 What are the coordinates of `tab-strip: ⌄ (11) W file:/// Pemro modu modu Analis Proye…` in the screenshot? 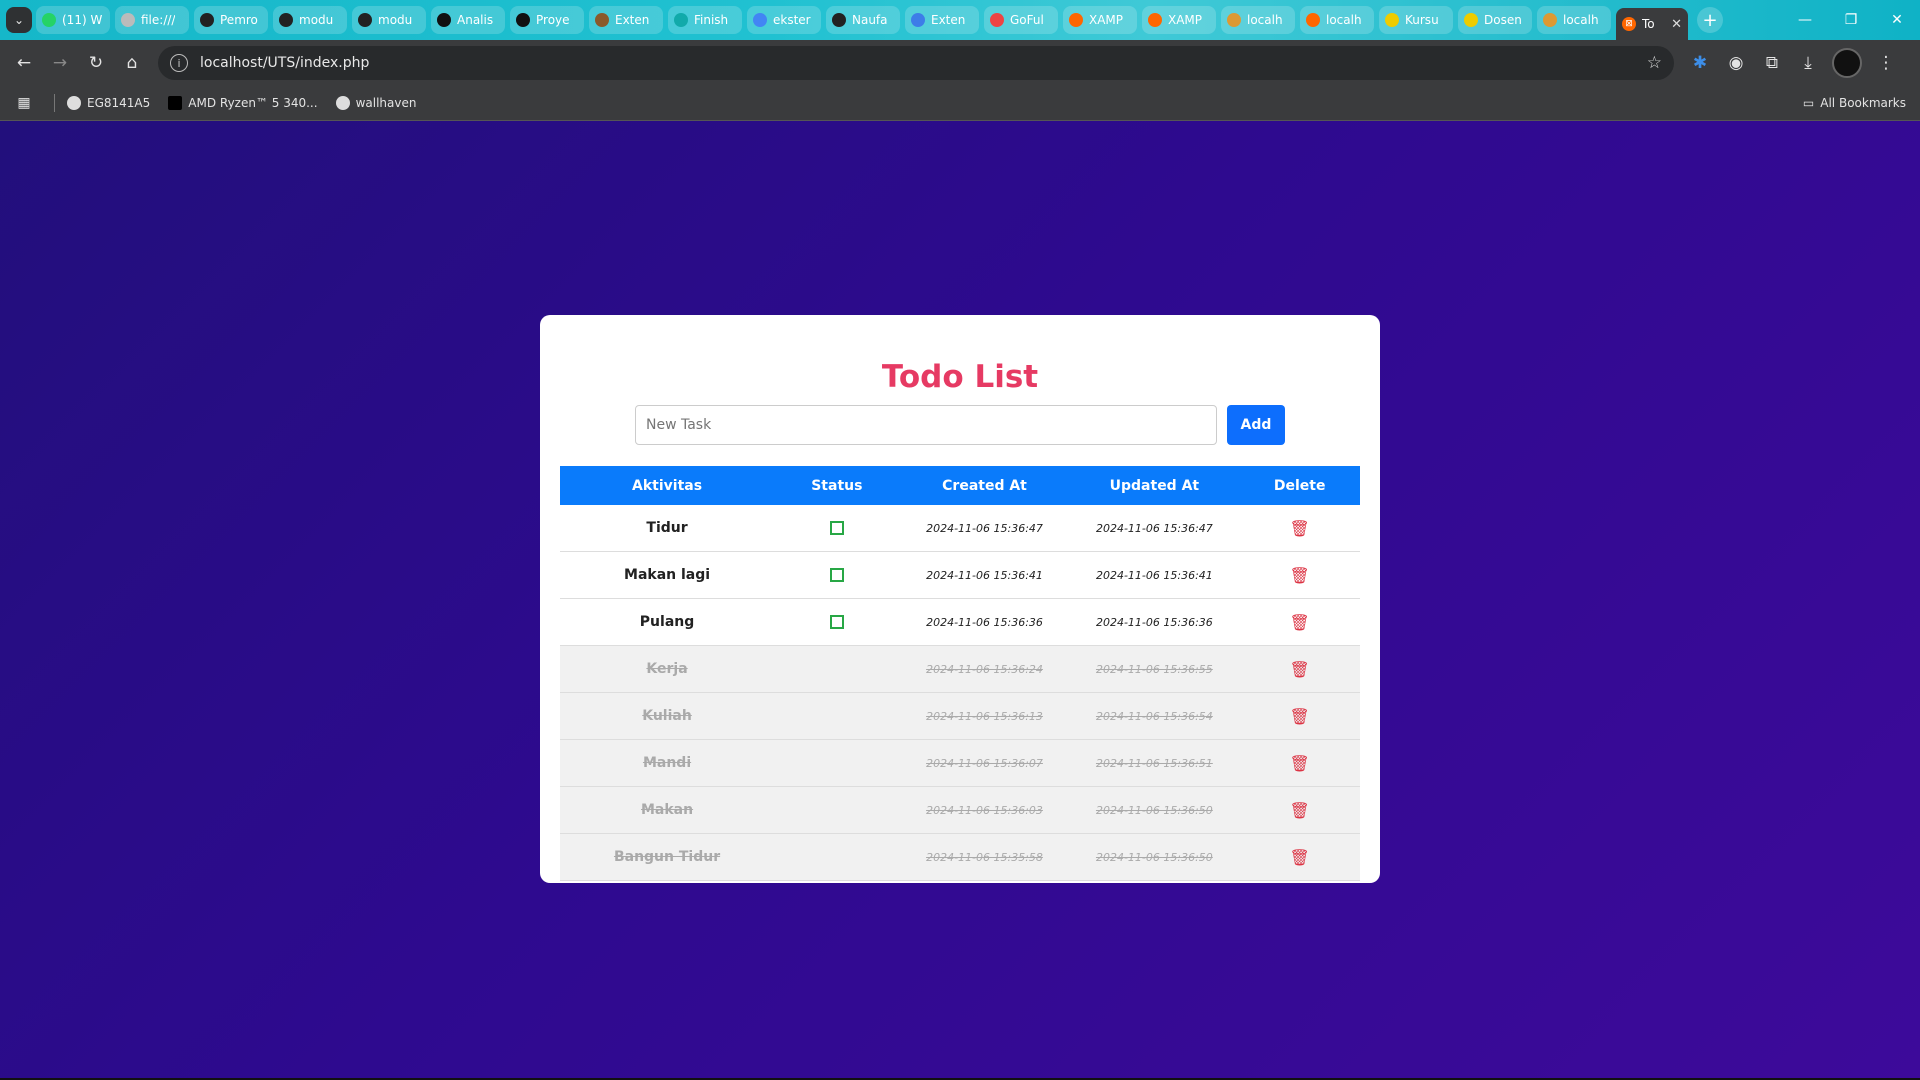 It's located at (960, 20).